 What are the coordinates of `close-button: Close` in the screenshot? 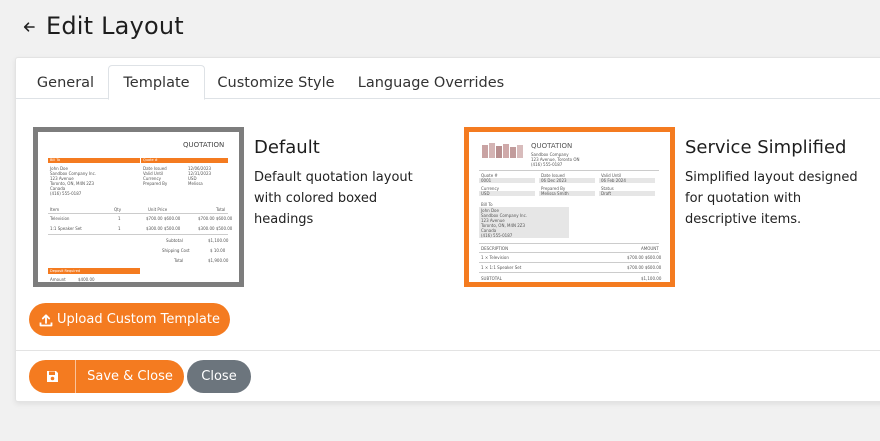 It's located at (219, 376).